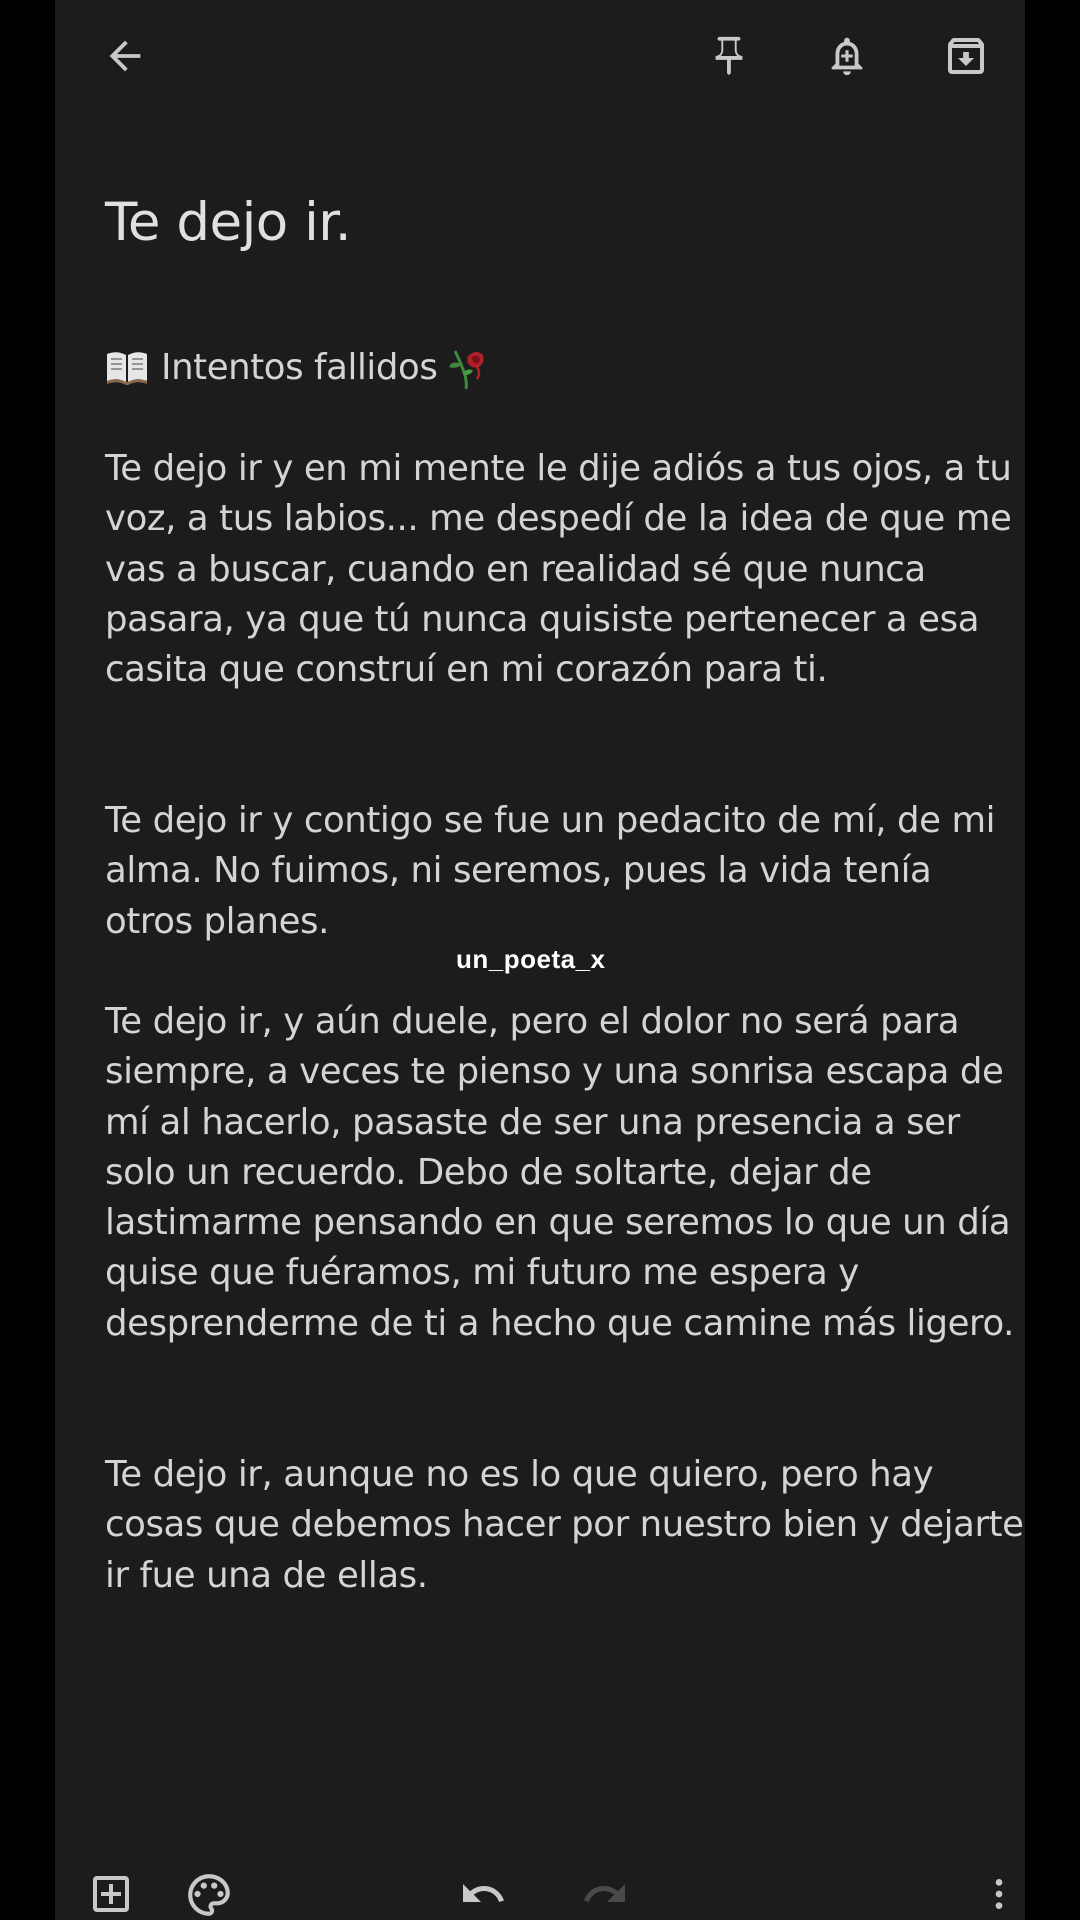 The image size is (1080, 1920). Describe the element at coordinates (483, 1895) in the screenshot. I see `undo-icon` at that location.